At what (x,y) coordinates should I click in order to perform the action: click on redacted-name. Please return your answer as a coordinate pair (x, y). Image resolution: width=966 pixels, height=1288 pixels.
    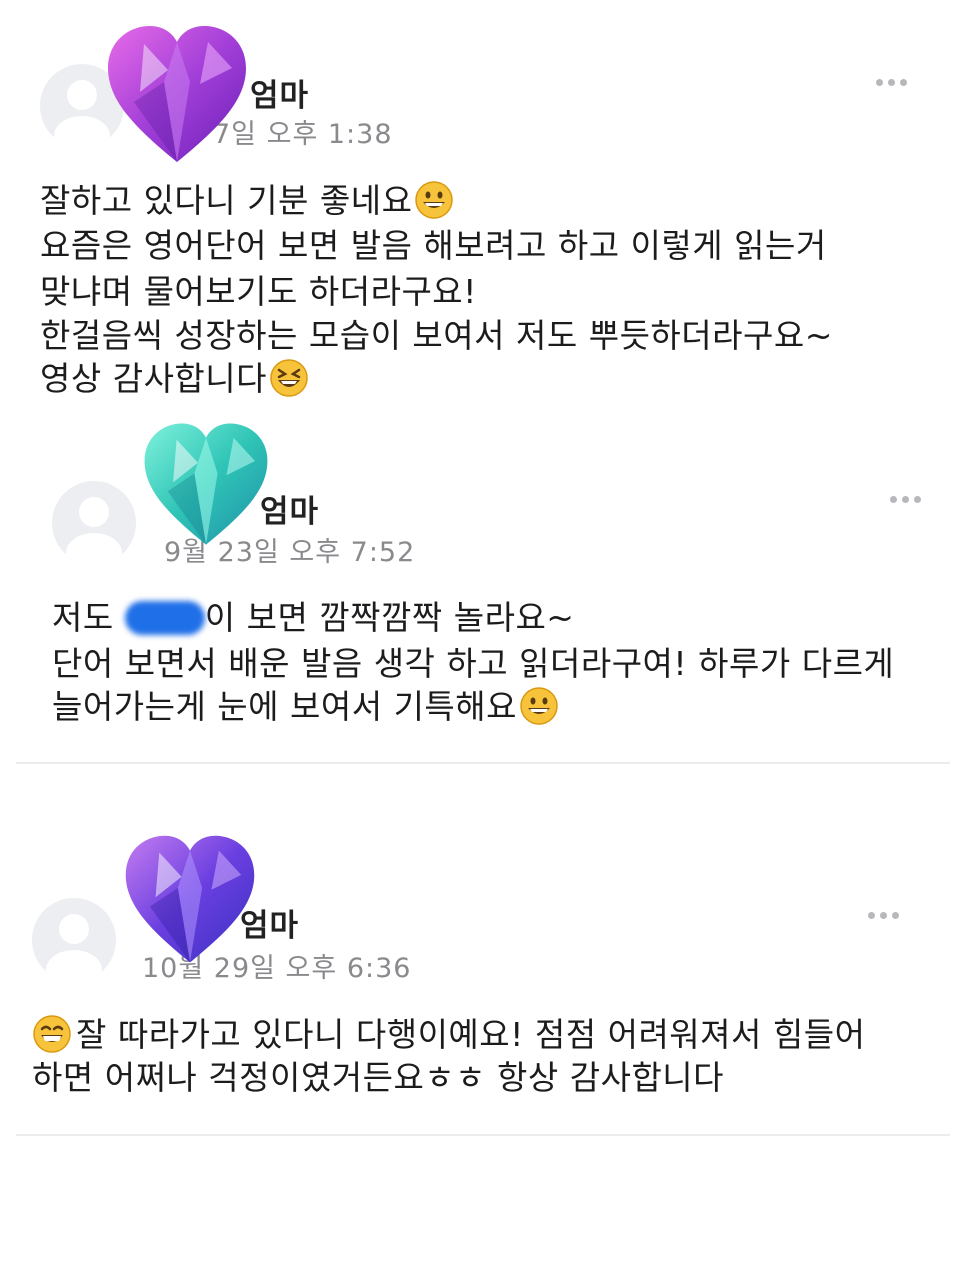
    Looking at the image, I should click on (164, 618).